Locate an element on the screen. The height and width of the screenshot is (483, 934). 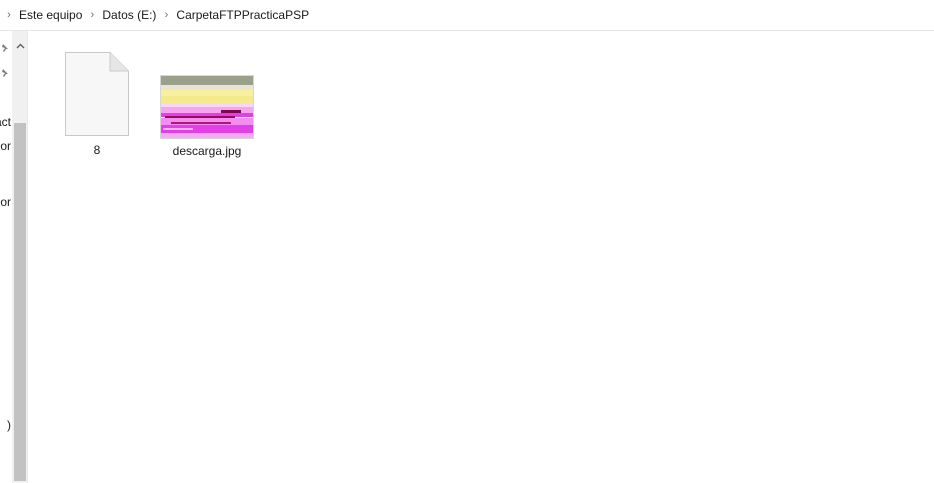
scroll-thumb is located at coordinates (20, 302).